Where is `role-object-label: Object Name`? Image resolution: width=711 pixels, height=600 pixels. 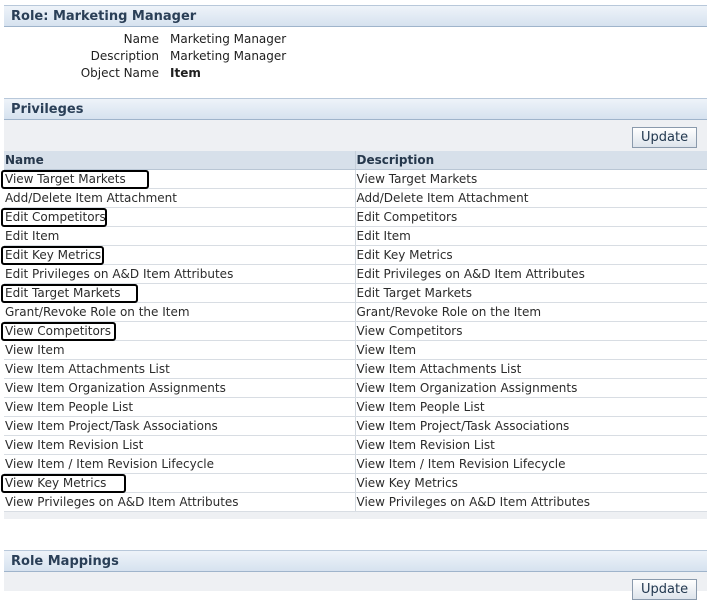
role-object-label: Object Name is located at coordinates (119, 73).